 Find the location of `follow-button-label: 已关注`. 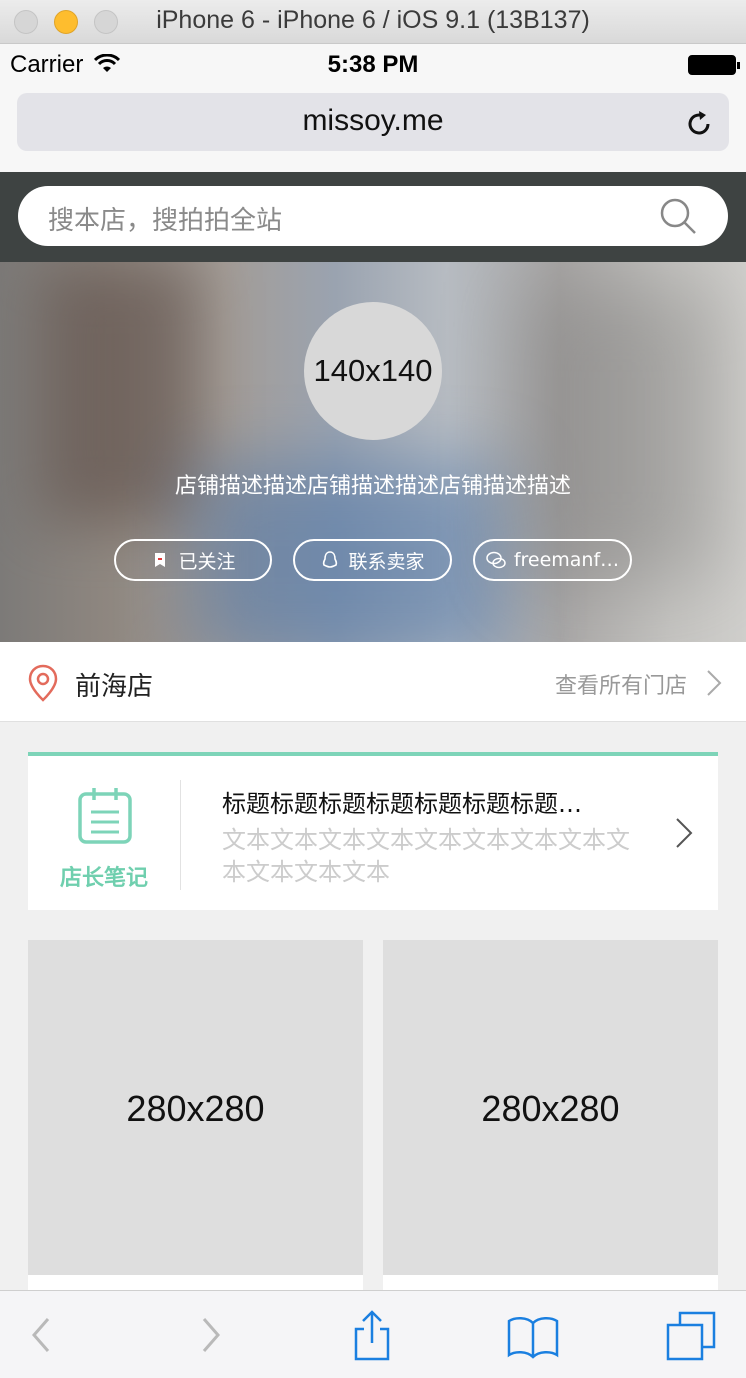

follow-button-label: 已关注 is located at coordinates (207, 561).